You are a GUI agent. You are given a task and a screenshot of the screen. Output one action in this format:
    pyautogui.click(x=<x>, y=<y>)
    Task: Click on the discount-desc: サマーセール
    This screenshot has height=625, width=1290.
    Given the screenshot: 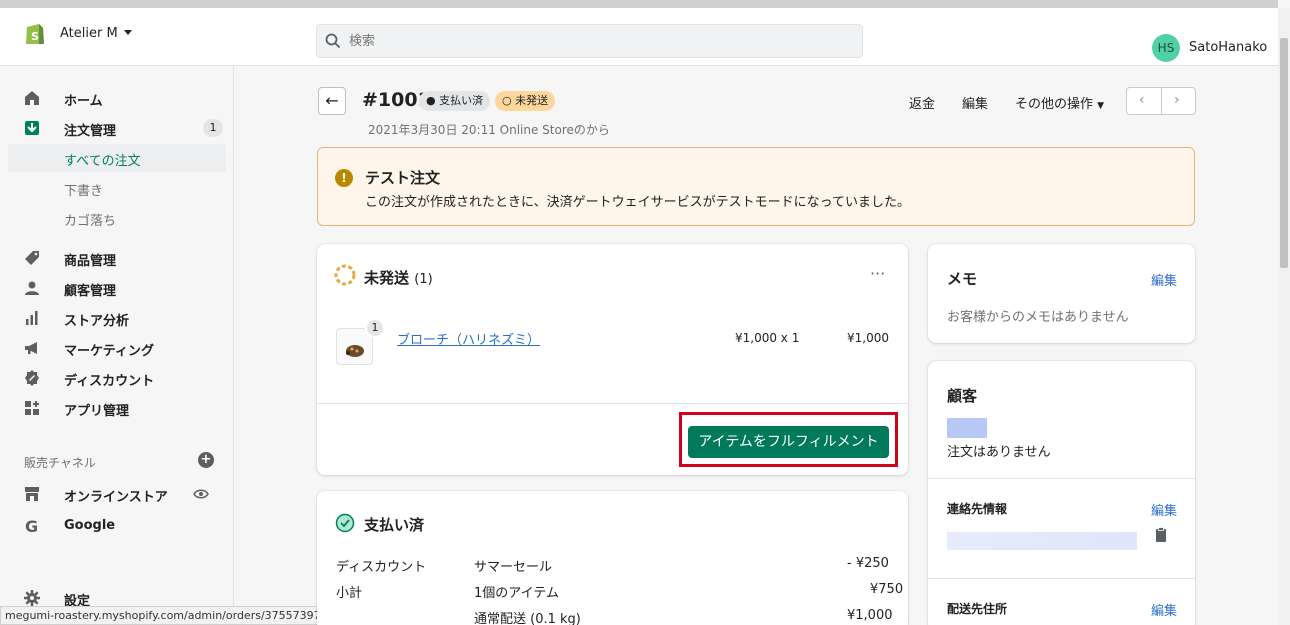 What is the action you would take?
    pyautogui.click(x=513, y=567)
    